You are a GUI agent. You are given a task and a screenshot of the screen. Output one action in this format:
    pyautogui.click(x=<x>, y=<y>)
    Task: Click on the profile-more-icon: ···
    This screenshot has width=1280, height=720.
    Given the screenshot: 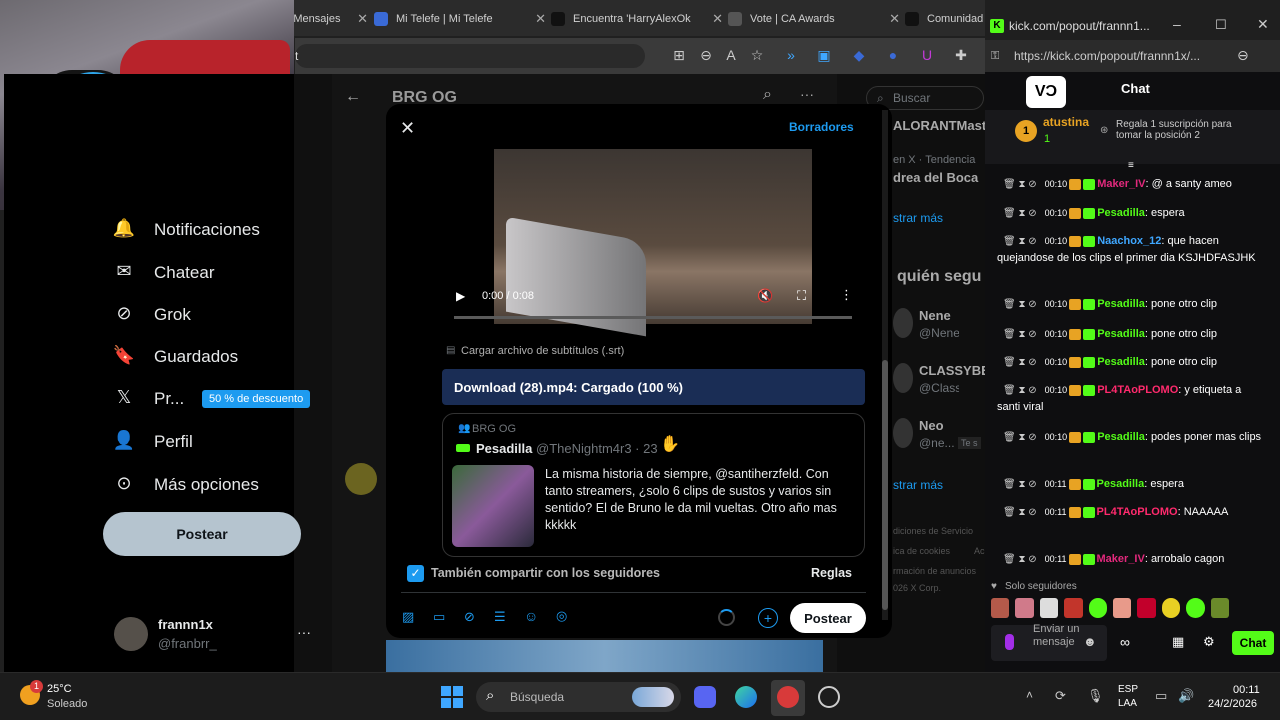 What is the action you would take?
    pyautogui.click(x=304, y=632)
    